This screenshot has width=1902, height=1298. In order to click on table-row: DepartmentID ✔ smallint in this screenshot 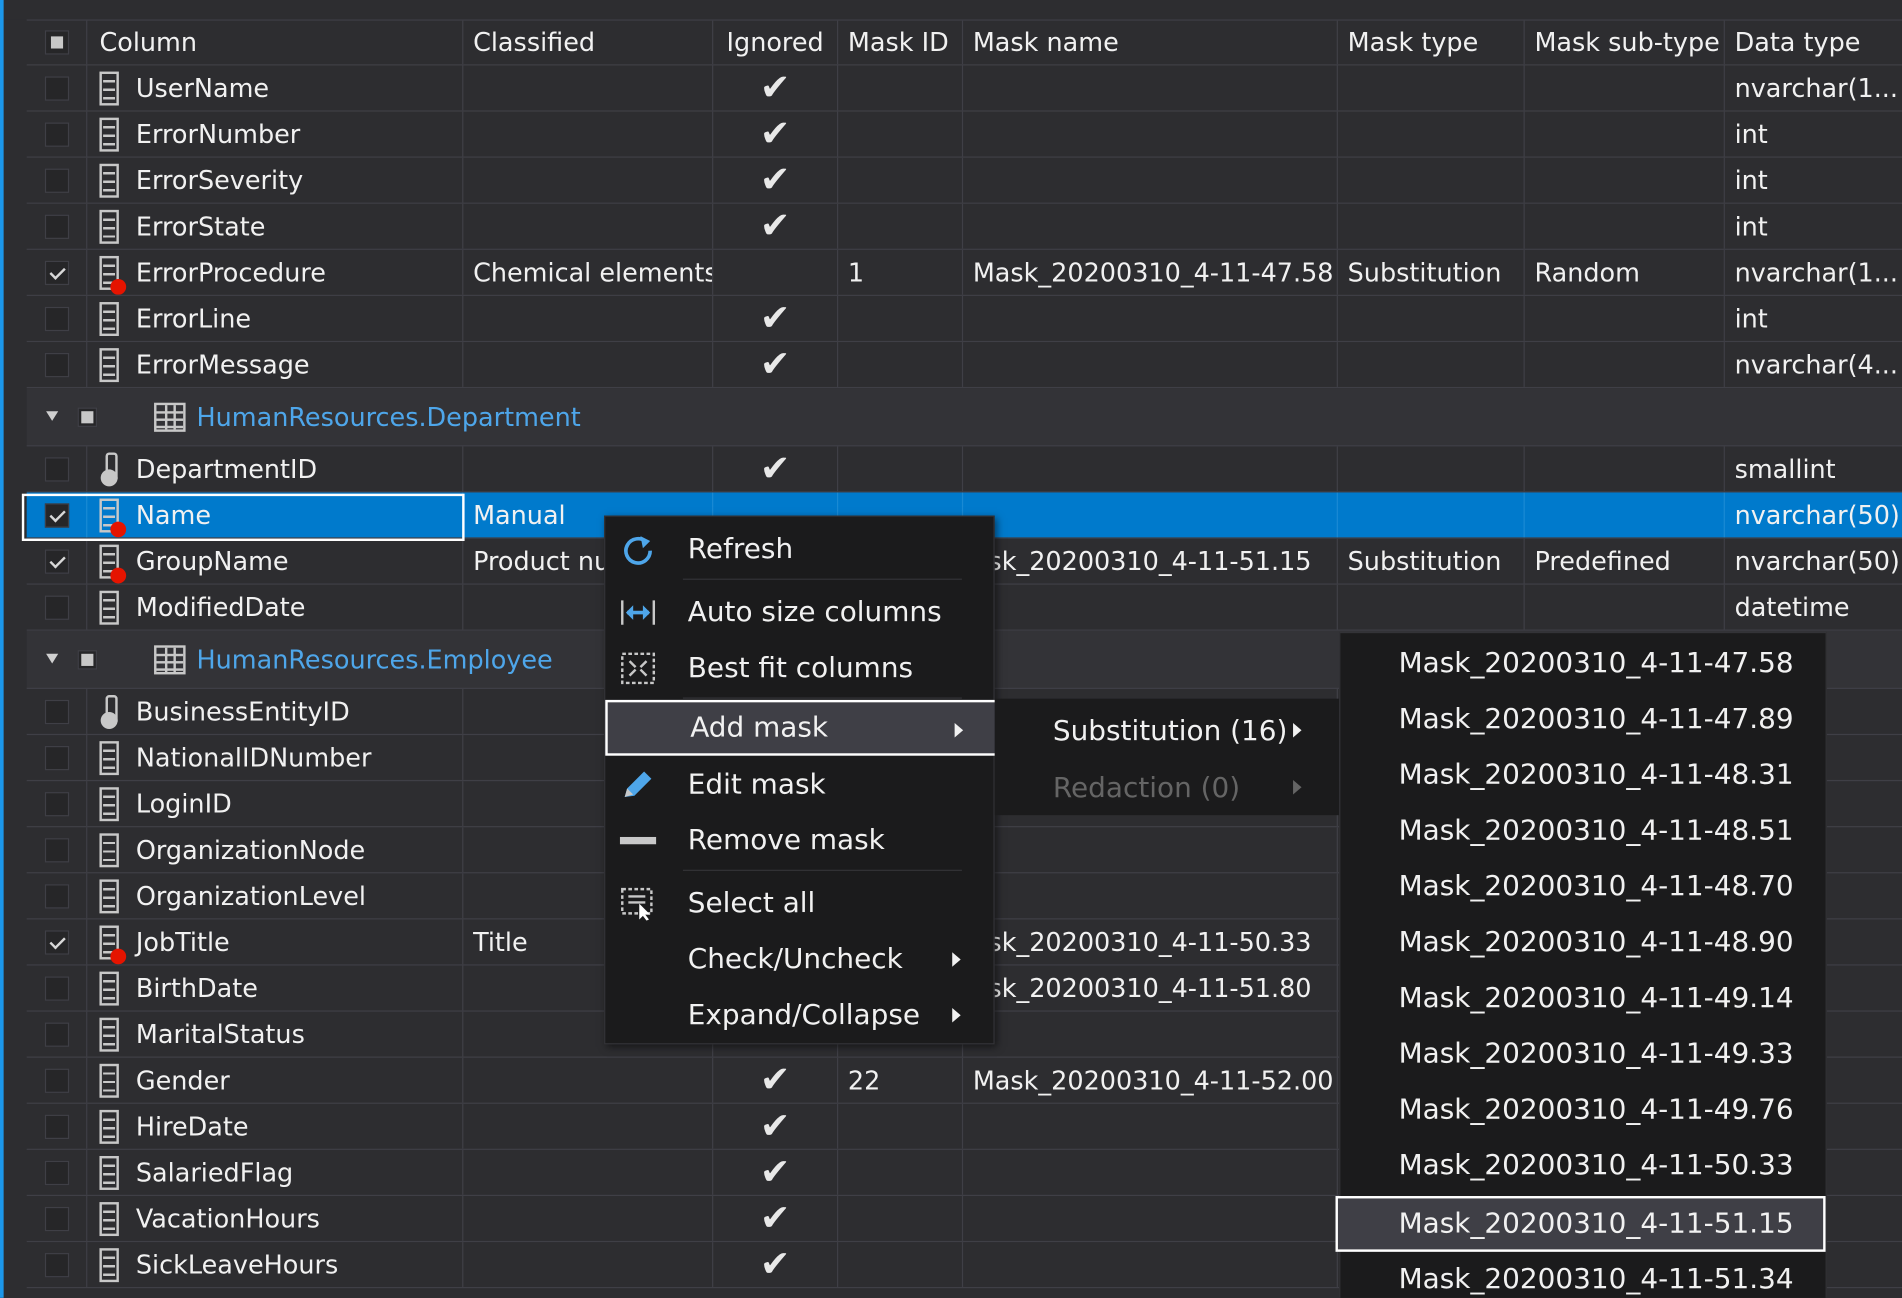, I will do `click(964, 469)`.